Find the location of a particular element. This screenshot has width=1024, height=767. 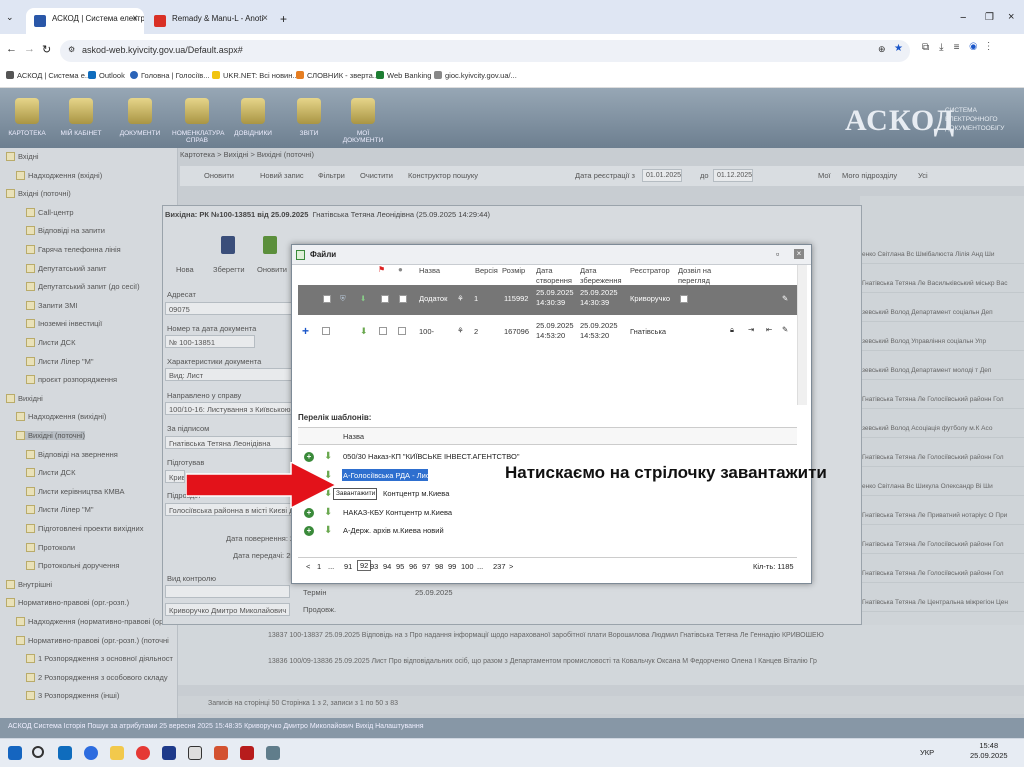

all-radio: Усі is located at coordinates (923, 175).